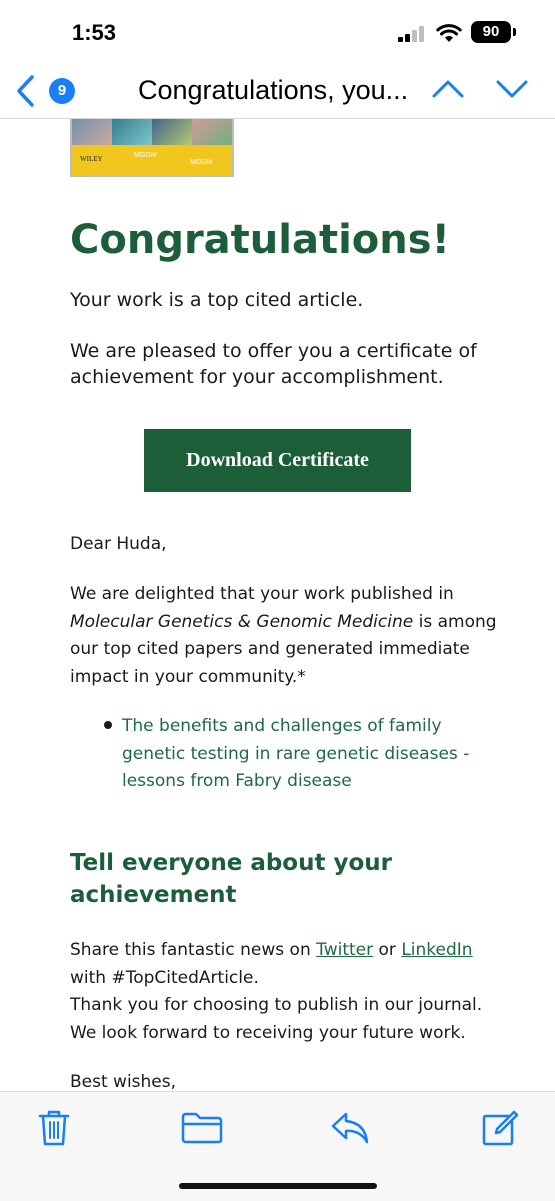  Describe the element at coordinates (54, 1128) in the screenshot. I see `trash-icon` at that location.